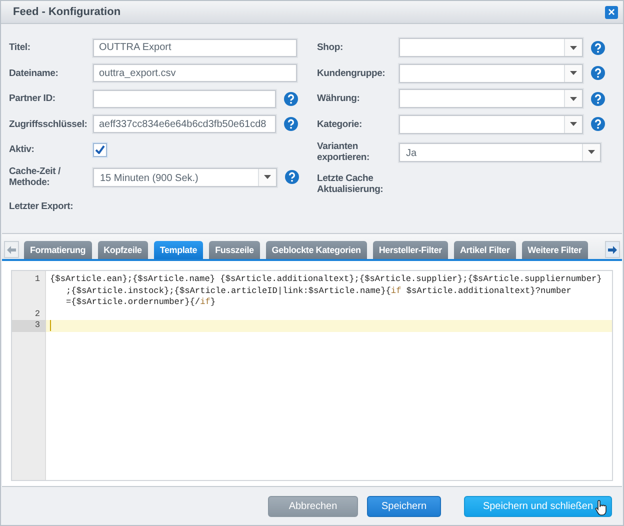 Image resolution: width=624 pixels, height=526 pixels. What do you see at coordinates (195, 73) in the screenshot?
I see `text-field: outtra_export.csv` at bounding box center [195, 73].